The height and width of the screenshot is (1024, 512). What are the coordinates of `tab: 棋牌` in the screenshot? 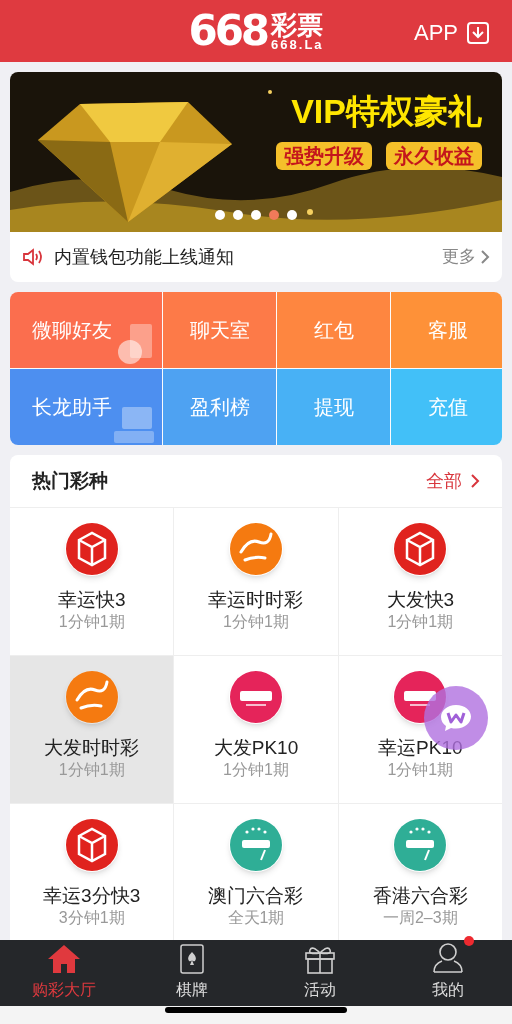 It's located at (192, 973).